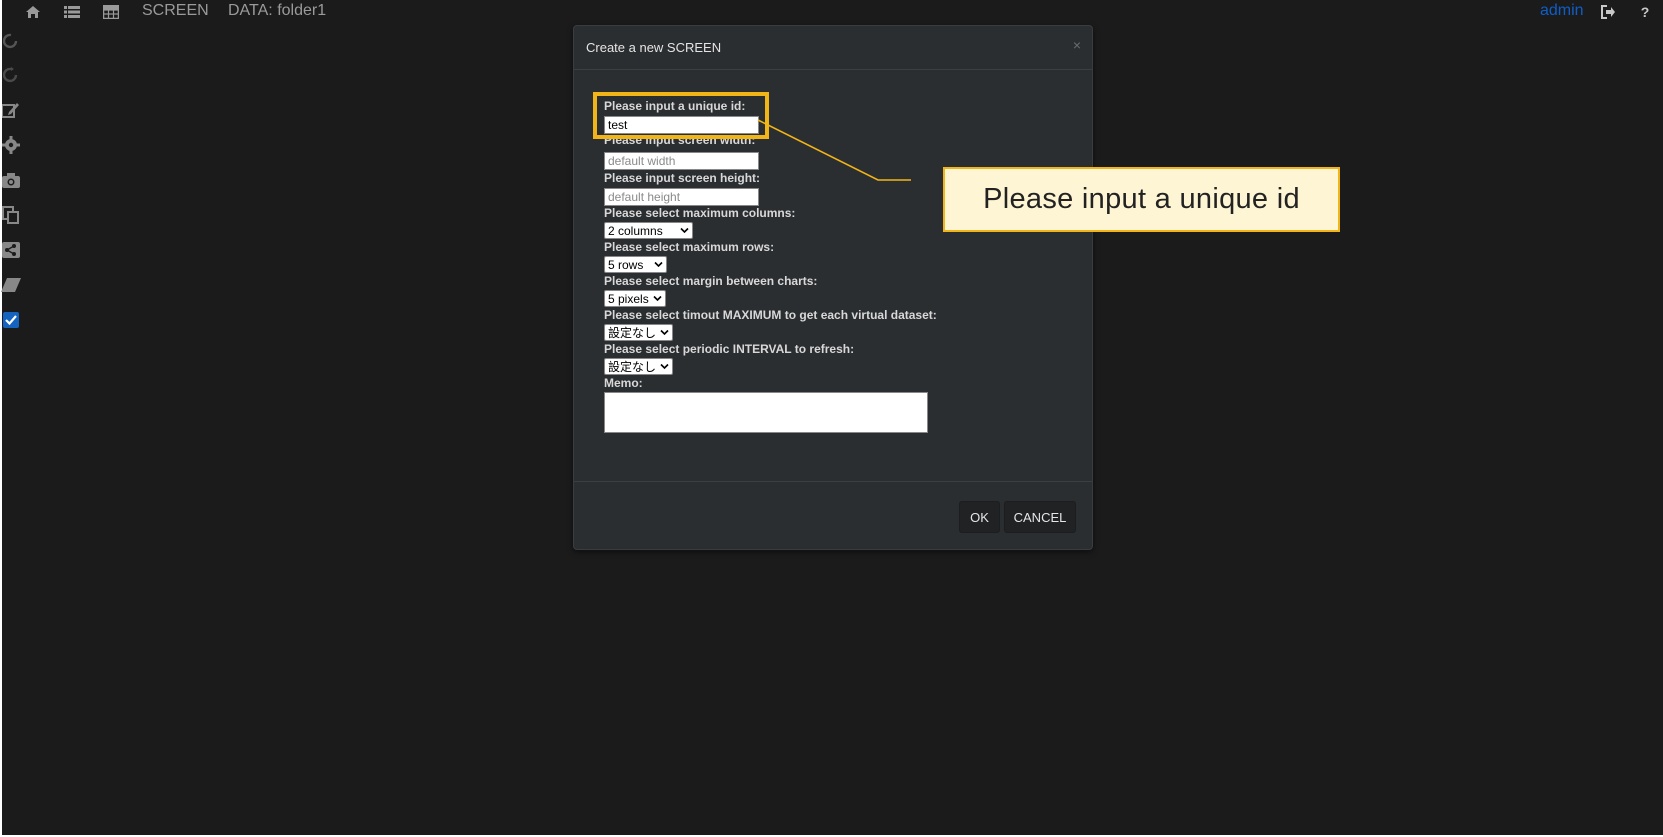  What do you see at coordinates (1141, 199) in the screenshot?
I see `annotation-callout: Please input a unique id` at bounding box center [1141, 199].